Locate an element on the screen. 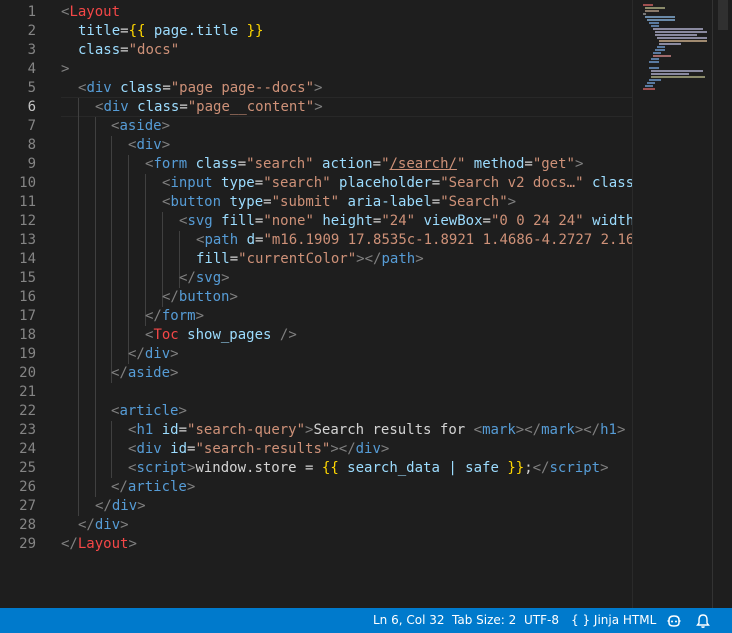  line-number: 2 is located at coordinates (31, 31).